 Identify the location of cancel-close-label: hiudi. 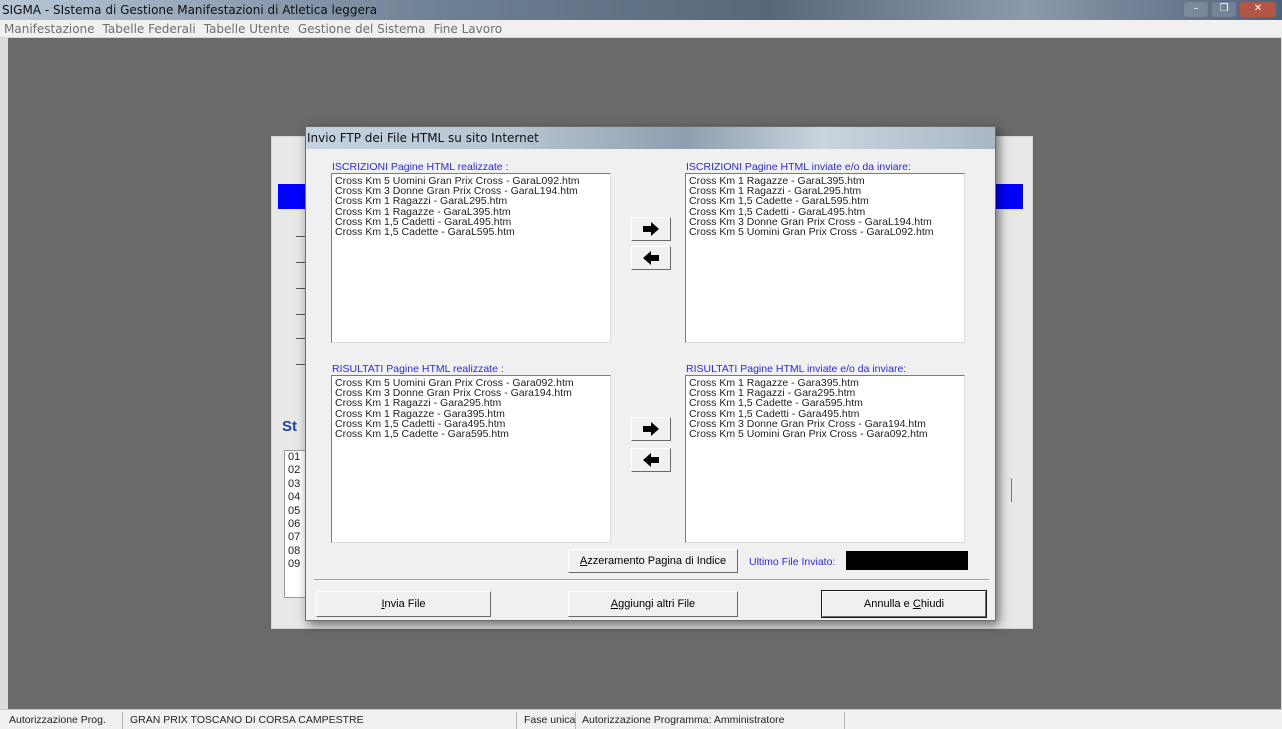
(932, 604).